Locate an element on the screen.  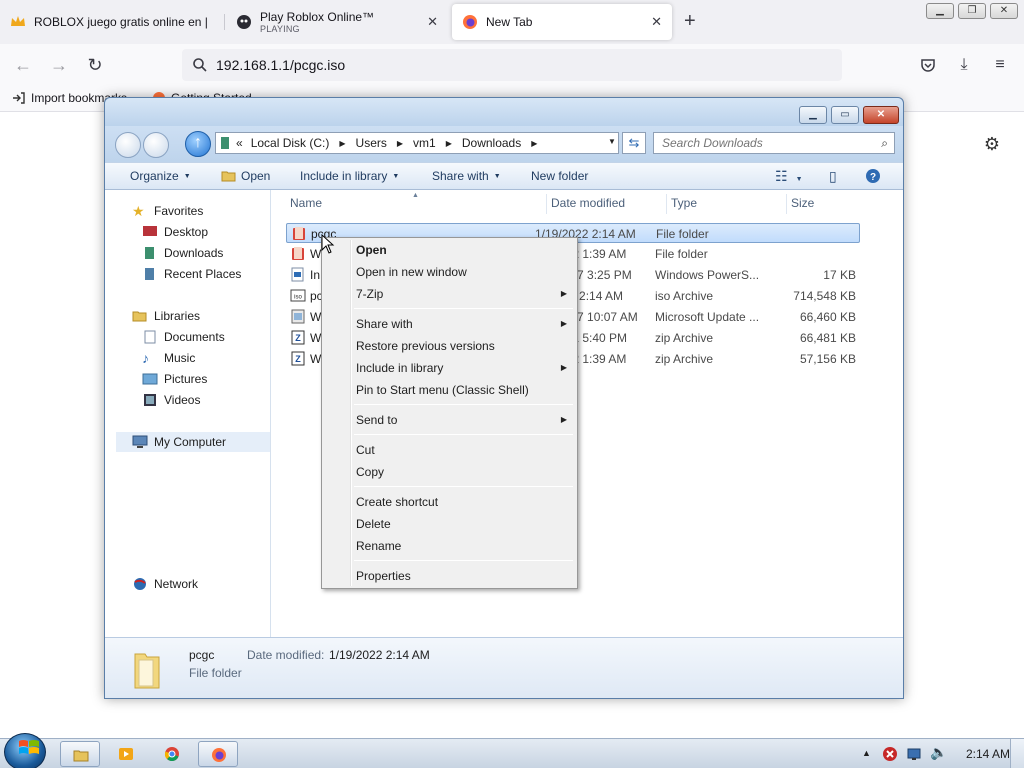
tab-new-tab: New Tab ✕ is located at coordinates (562, 22).